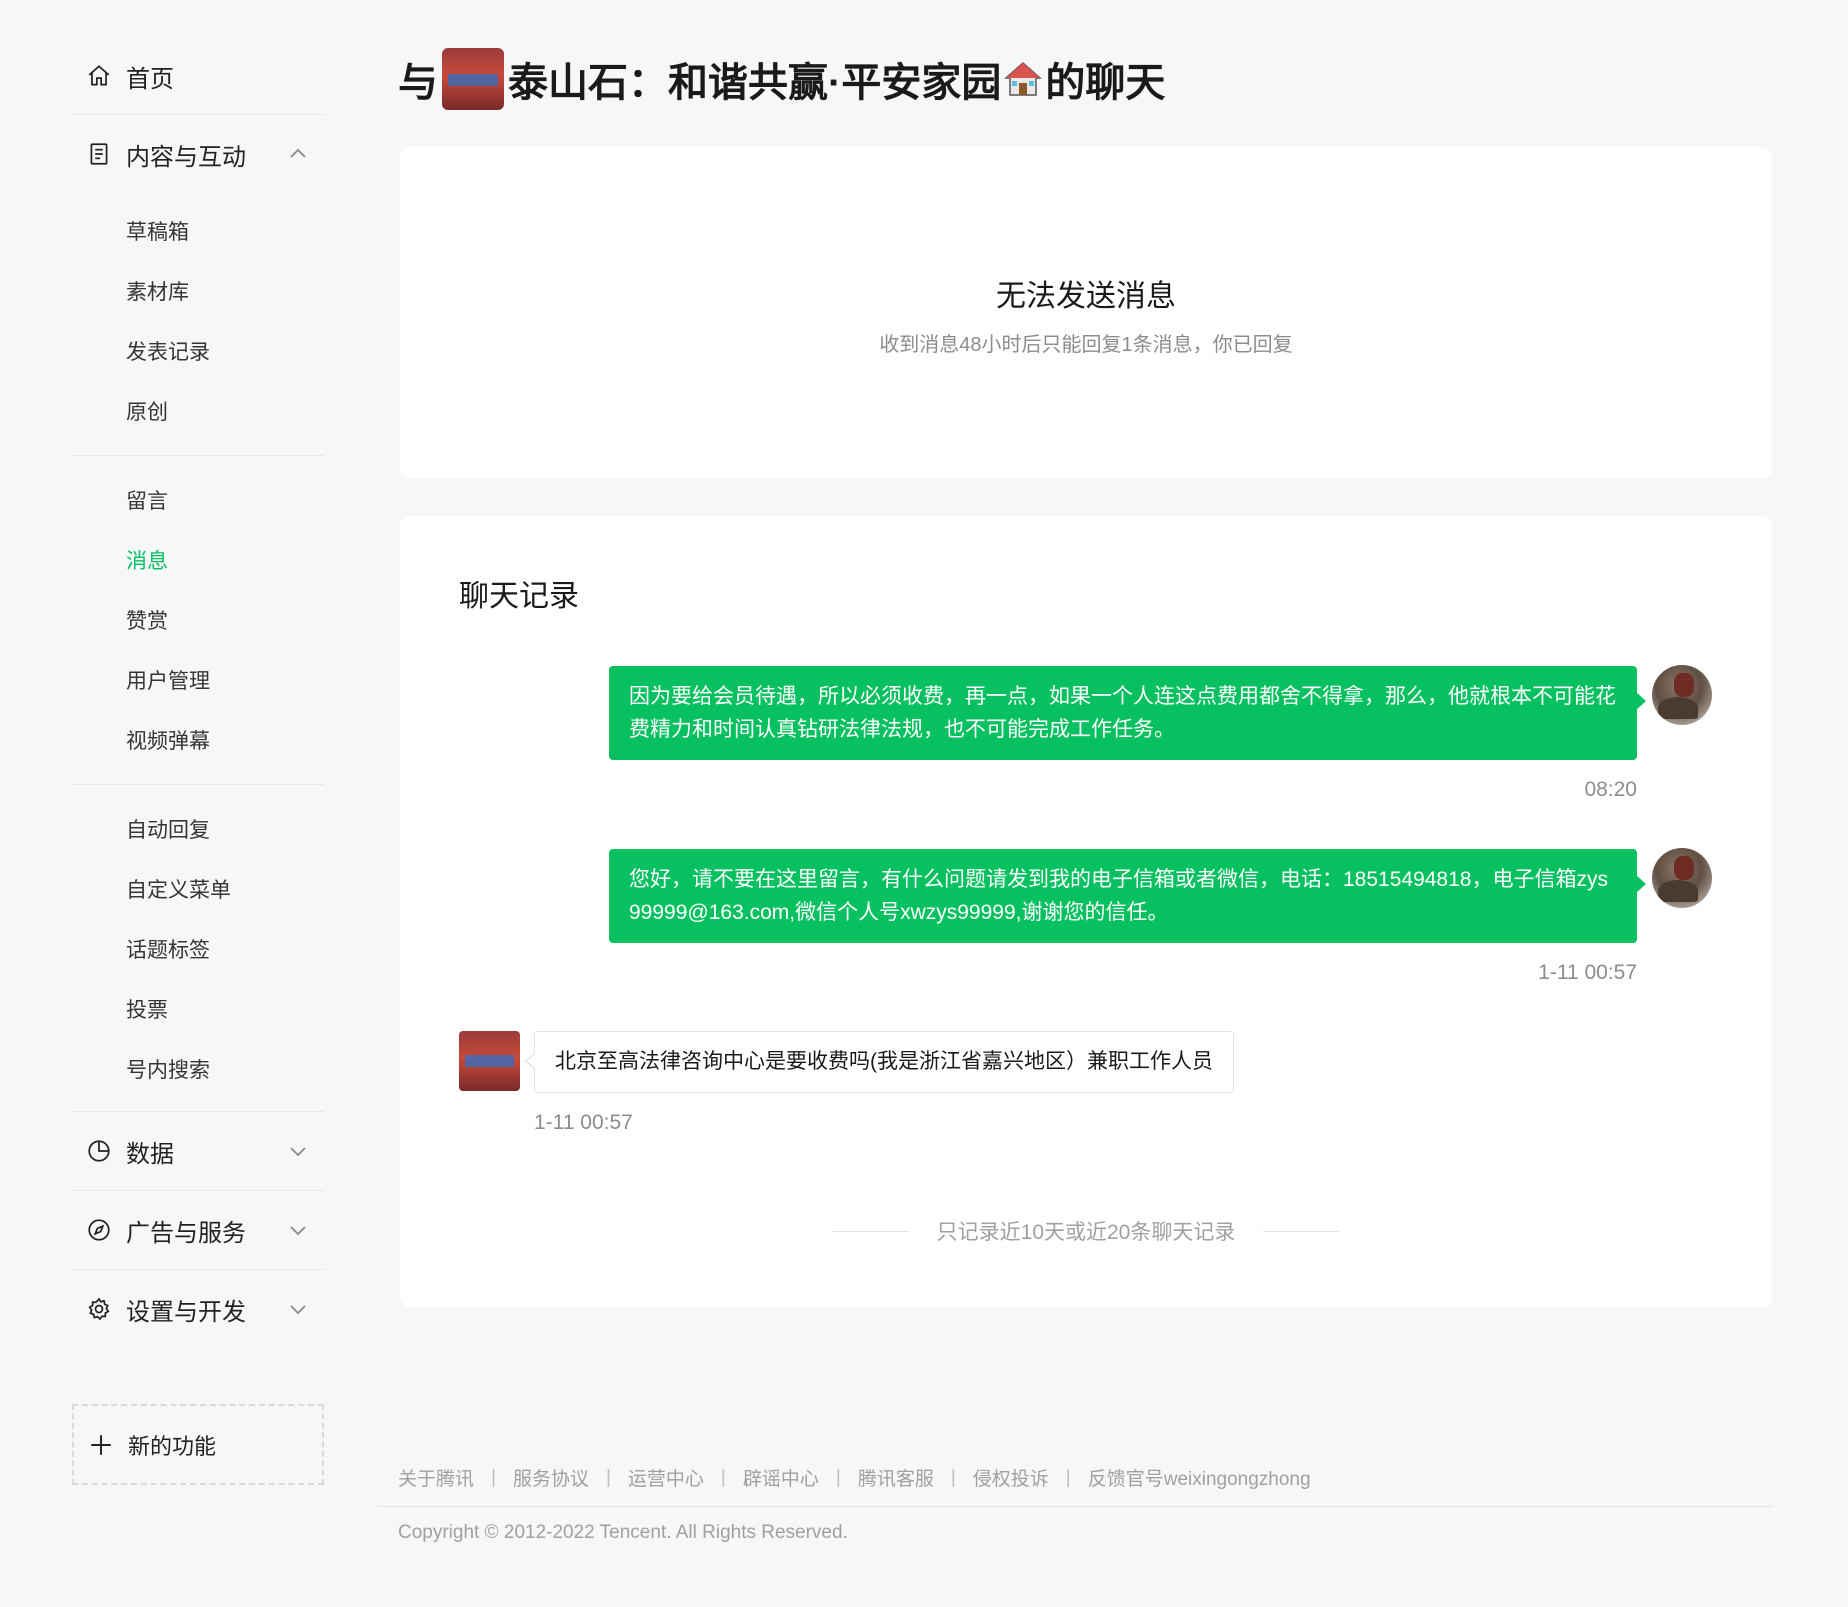 The width and height of the screenshot is (1848, 1607). I want to click on sidebar-item-custom-menu: 自定义菜单, so click(198, 889).